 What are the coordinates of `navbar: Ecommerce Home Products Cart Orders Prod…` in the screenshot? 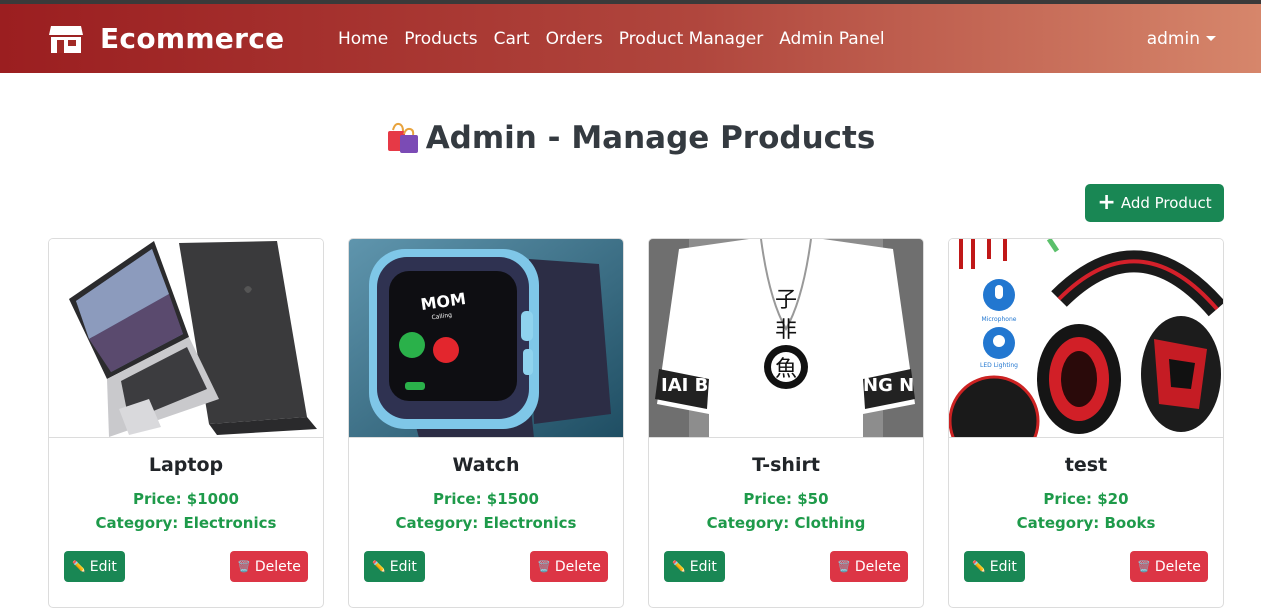 It's located at (630, 38).